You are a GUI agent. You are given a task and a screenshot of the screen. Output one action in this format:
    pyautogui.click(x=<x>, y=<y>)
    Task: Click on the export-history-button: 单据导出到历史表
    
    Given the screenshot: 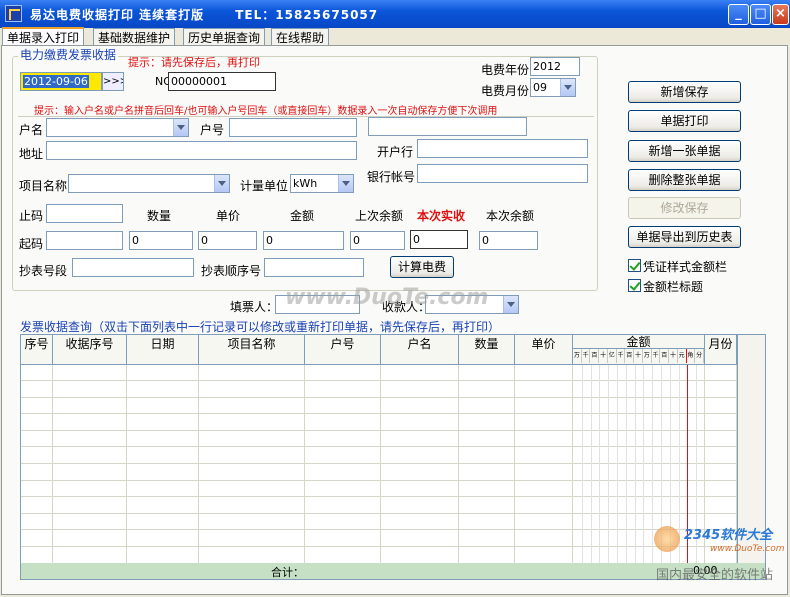 What is the action you would take?
    pyautogui.click(x=684, y=237)
    